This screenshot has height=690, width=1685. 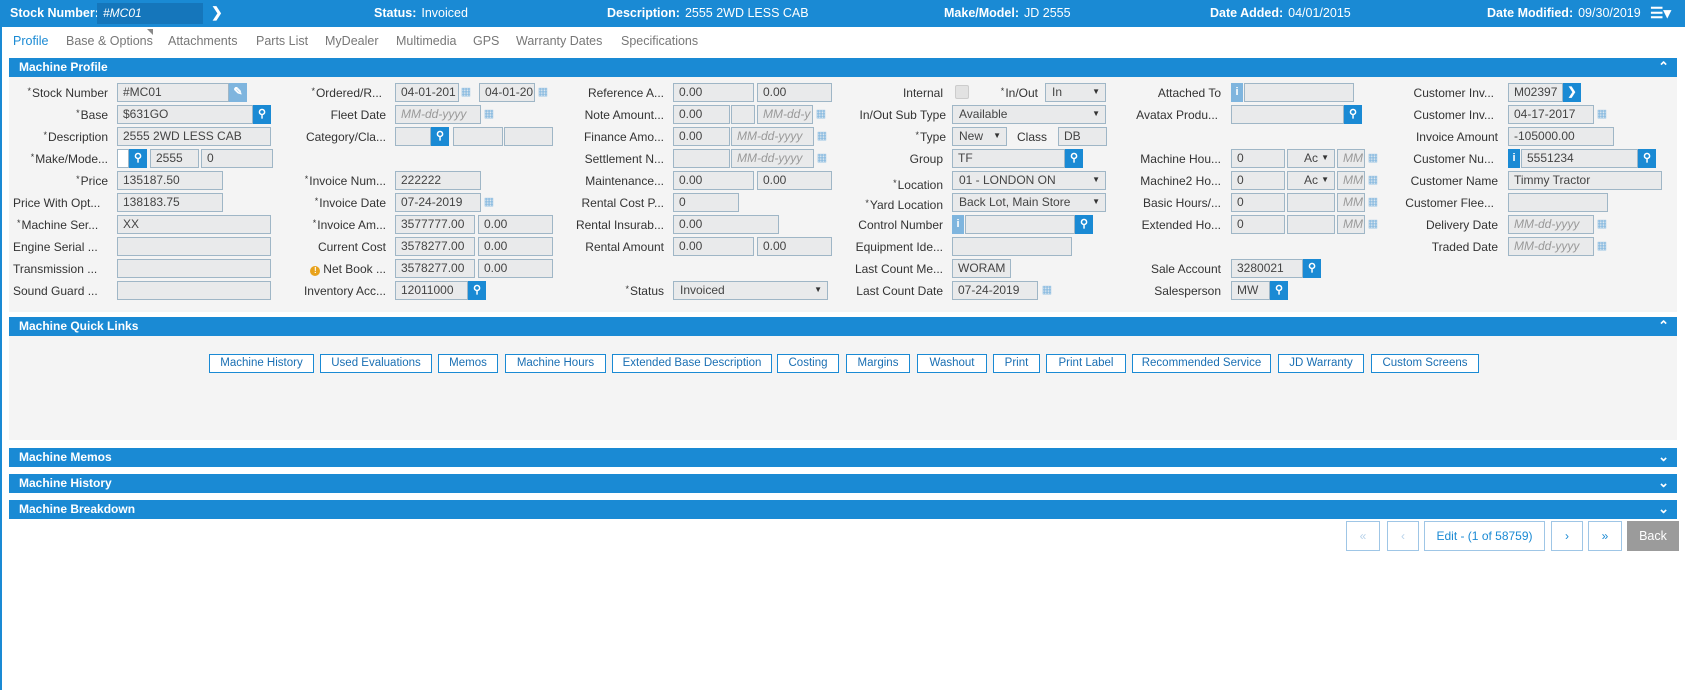 What do you see at coordinates (1311, 180) in the screenshot?
I see `machine2-hours-type-select: Ac` at bounding box center [1311, 180].